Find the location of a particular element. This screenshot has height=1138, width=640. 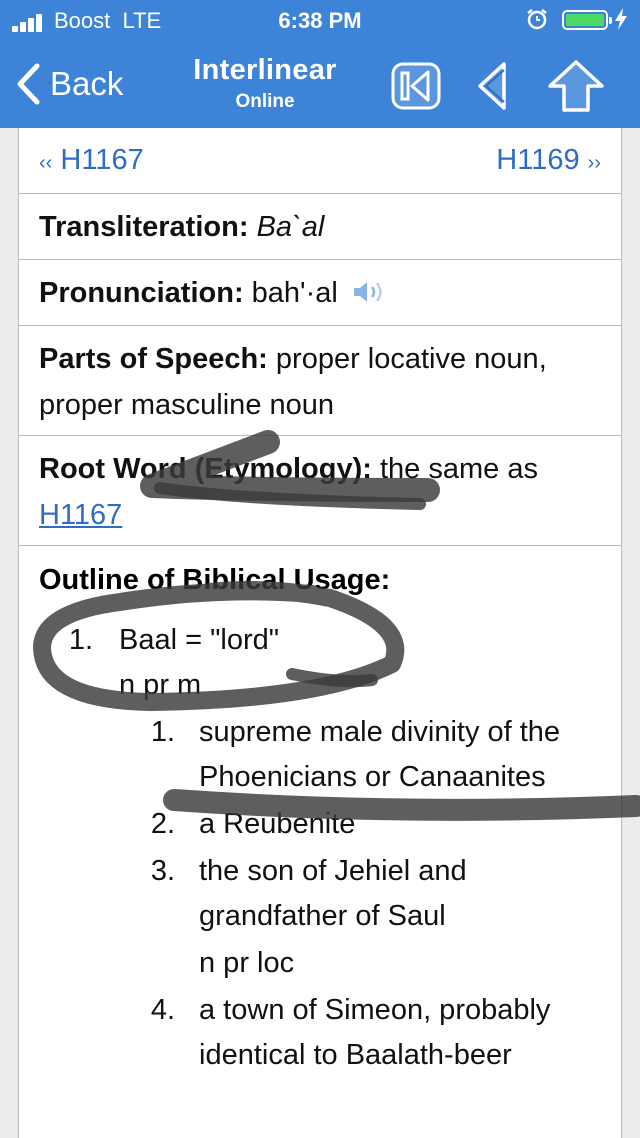

list-item-text: a Reubenite is located at coordinates (277, 824).